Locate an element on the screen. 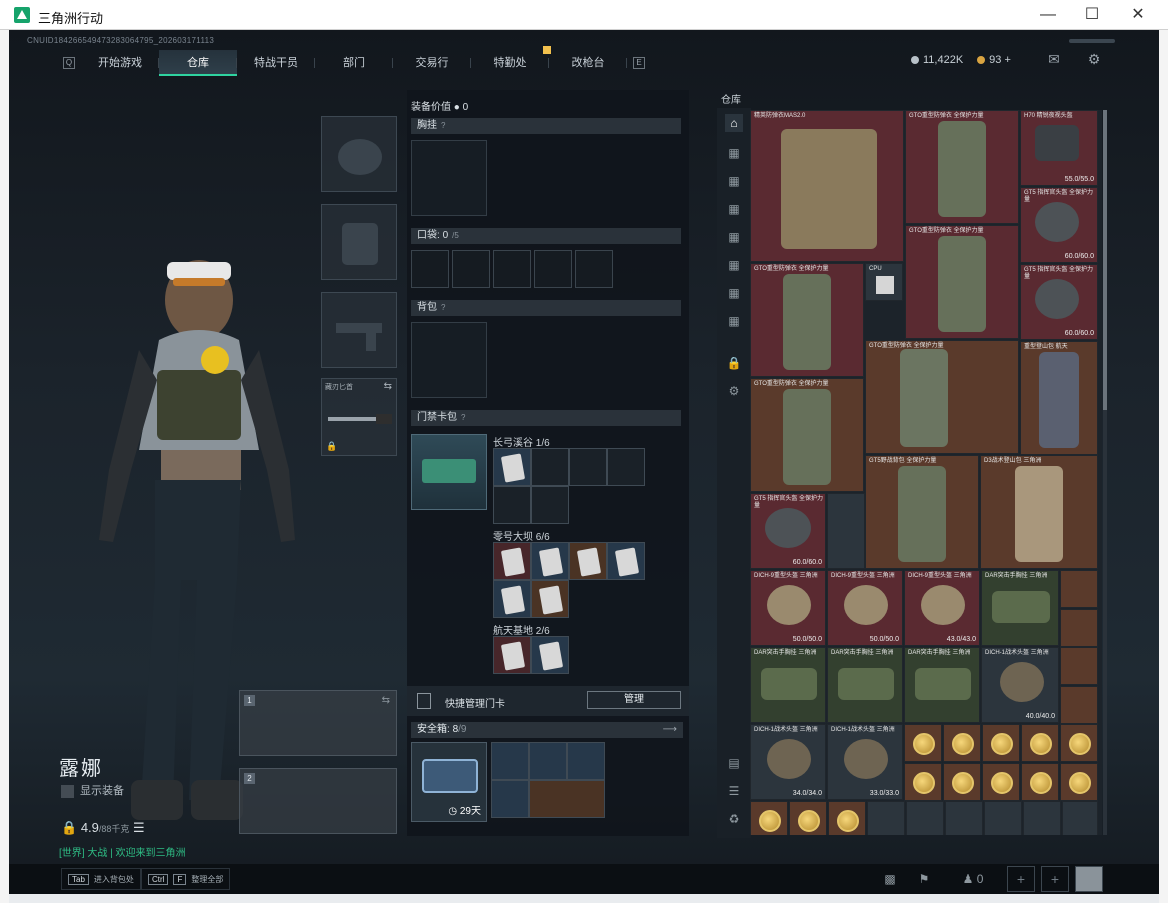 The image size is (1168, 903). manage-button: 管理 is located at coordinates (634, 700).